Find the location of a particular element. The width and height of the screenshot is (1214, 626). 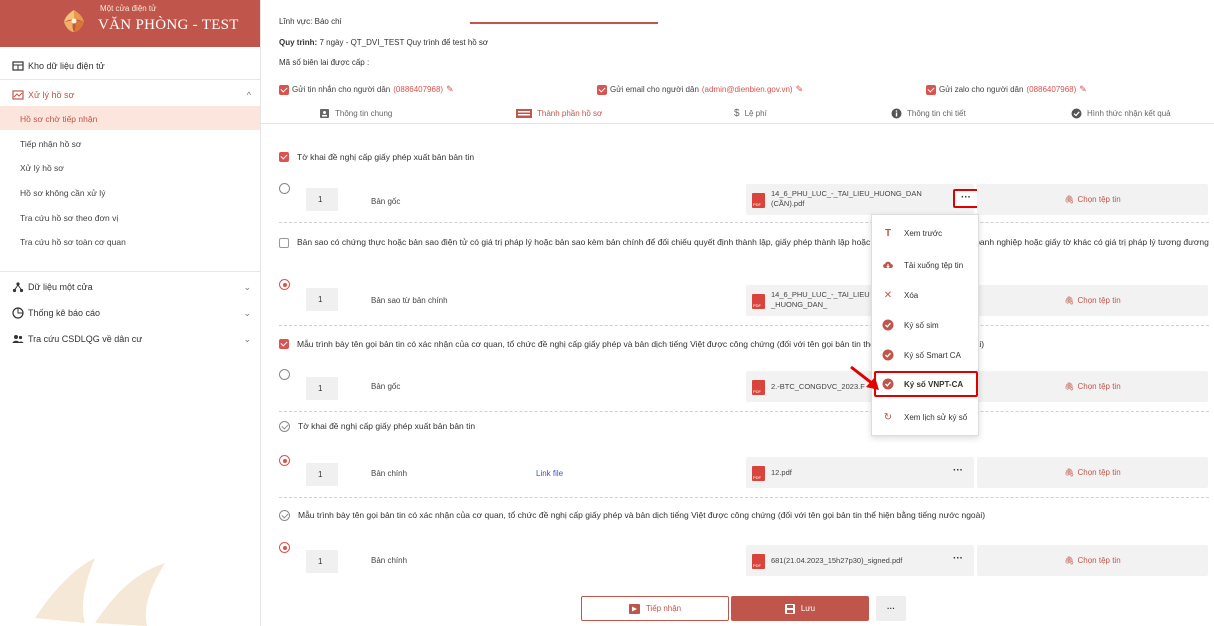

notify-zalo-label: Gửi zalo cho người dân is located at coordinates (981, 89).